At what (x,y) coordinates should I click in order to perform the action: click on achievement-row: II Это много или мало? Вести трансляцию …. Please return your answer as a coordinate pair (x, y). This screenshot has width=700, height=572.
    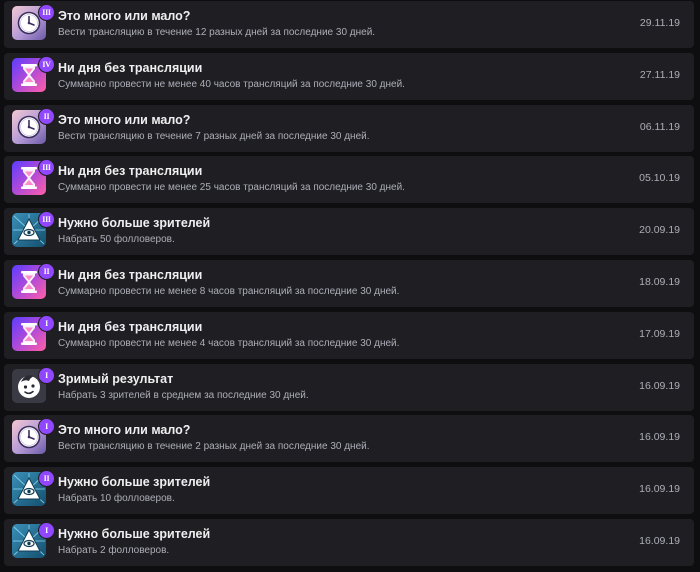
    Looking at the image, I should click on (349, 128).